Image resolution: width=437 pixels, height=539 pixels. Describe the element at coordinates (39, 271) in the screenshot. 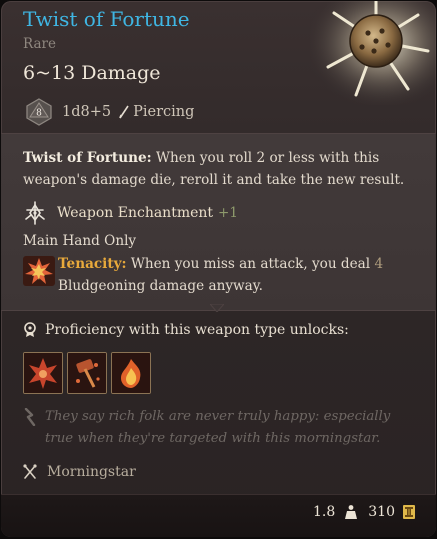

I see `tenacity-icon` at that location.